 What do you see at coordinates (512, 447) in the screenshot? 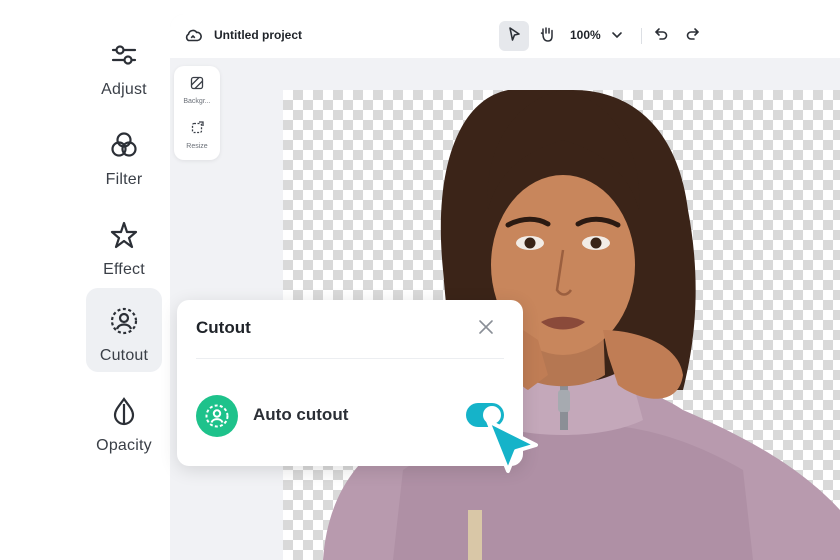
I see `mouse-pointer-icon` at bounding box center [512, 447].